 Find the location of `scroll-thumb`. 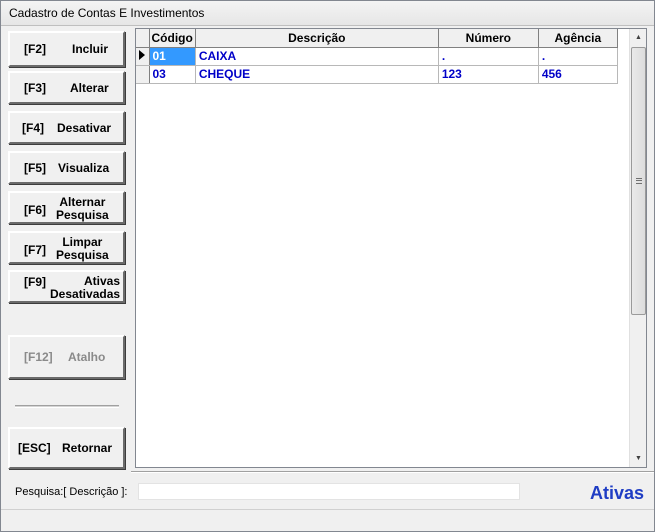

scroll-thumb is located at coordinates (638, 181).